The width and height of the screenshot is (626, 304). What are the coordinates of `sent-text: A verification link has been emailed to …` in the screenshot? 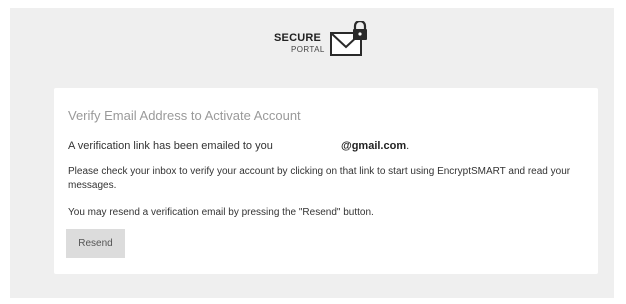 It's located at (170, 146).